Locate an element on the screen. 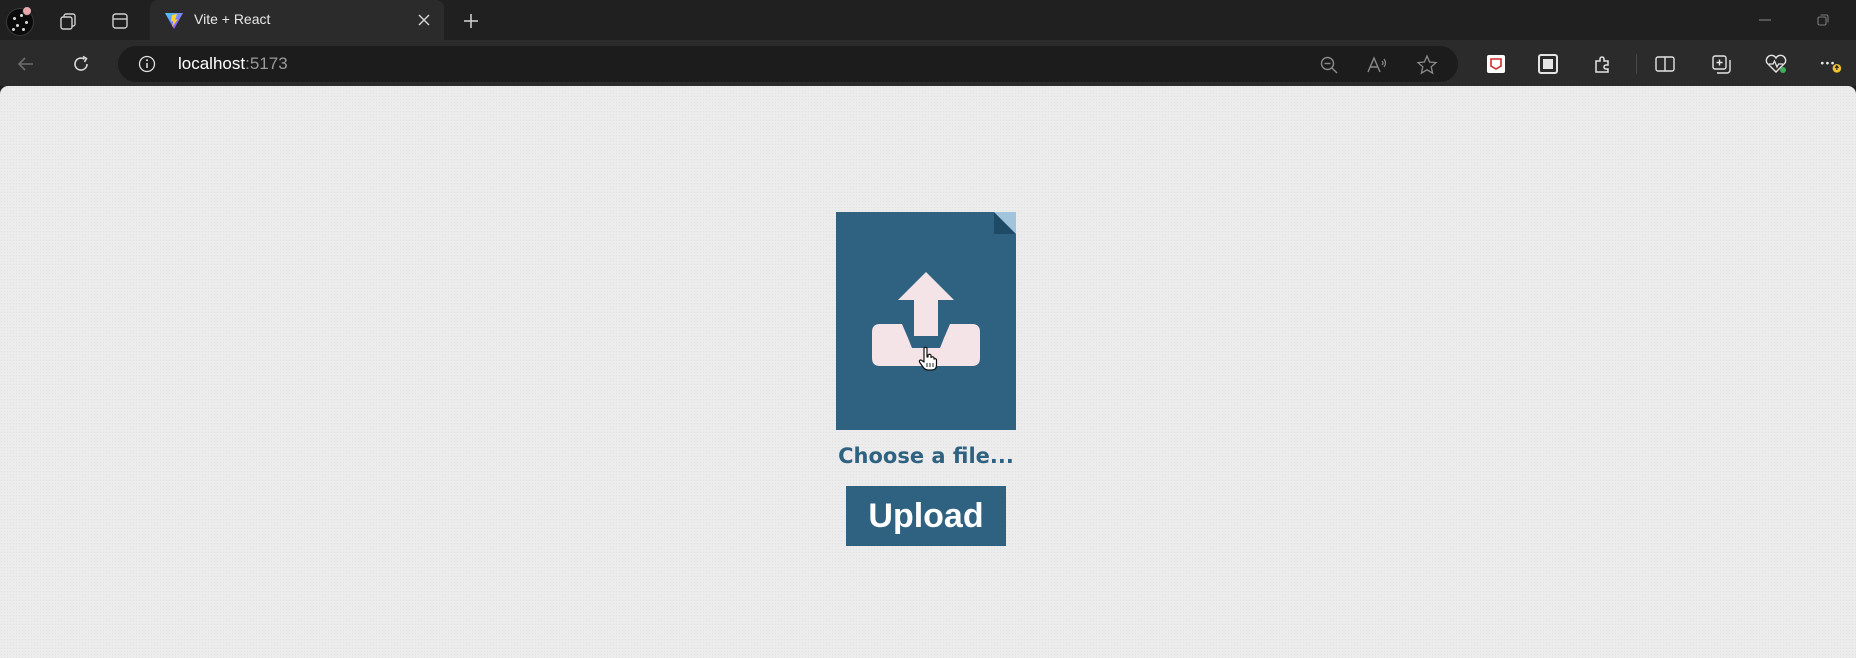  site-info-icon is located at coordinates (147, 64).